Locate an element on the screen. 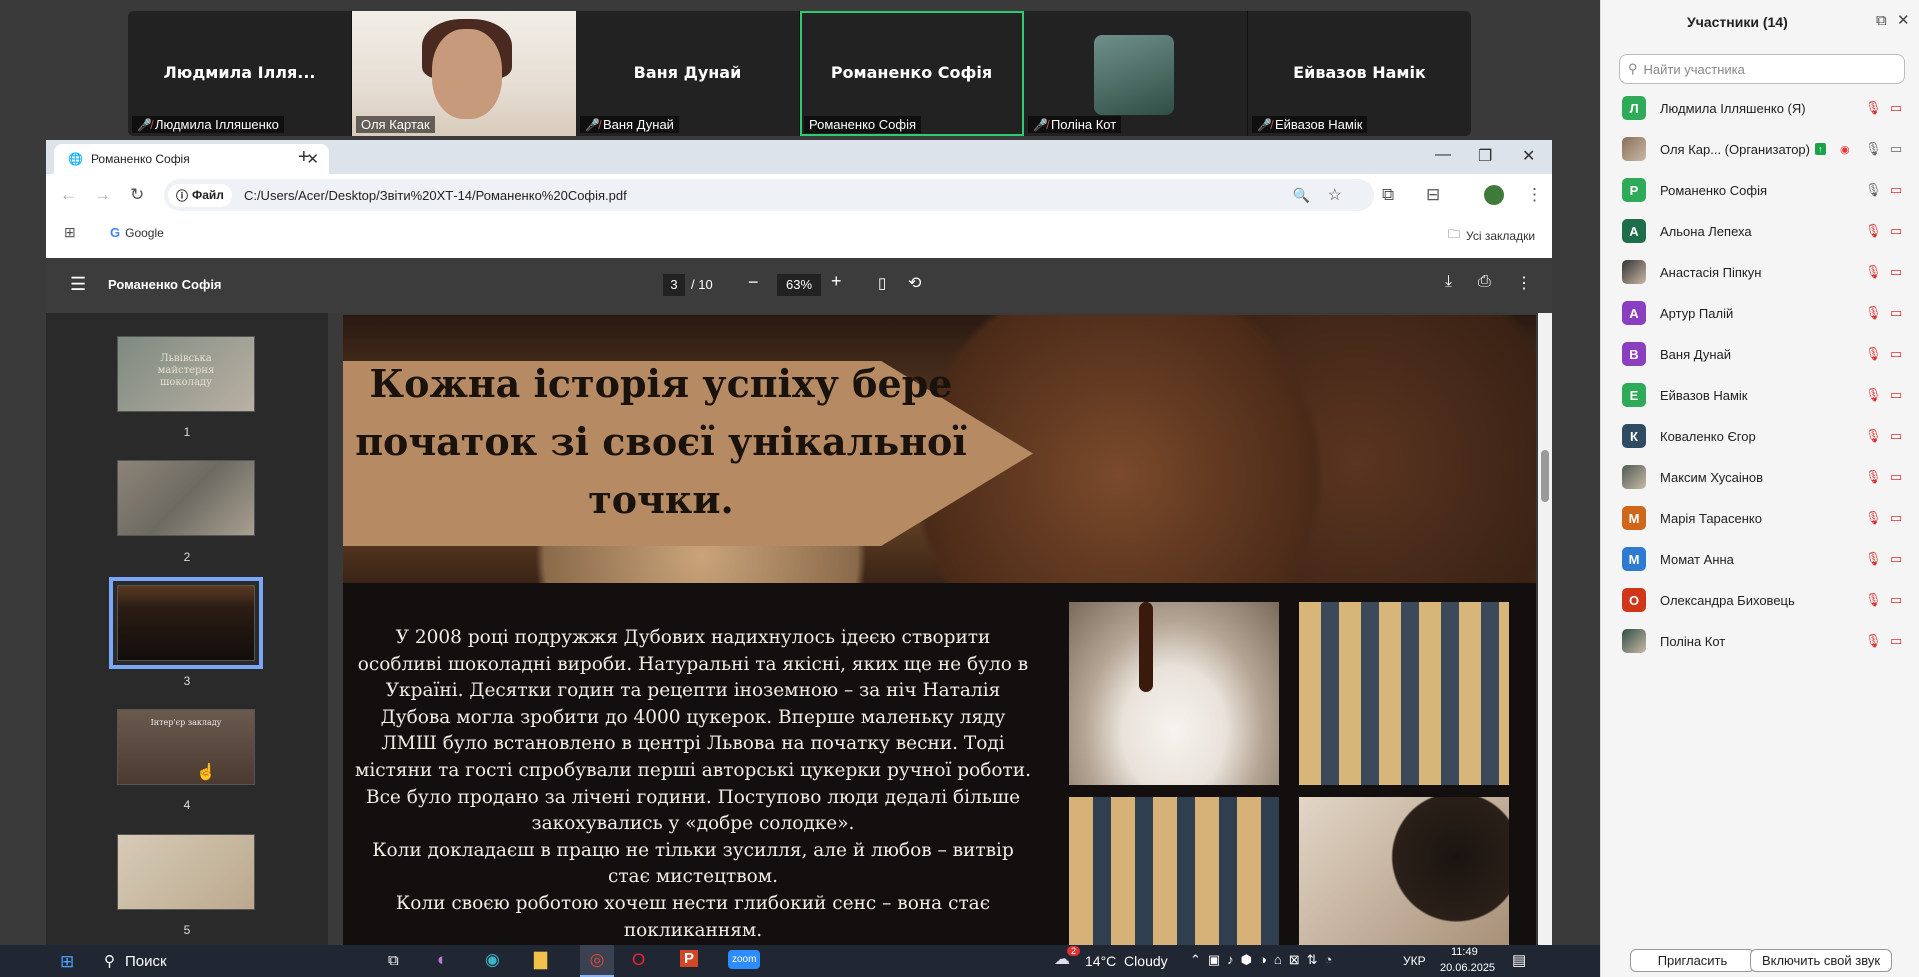 The image size is (1919, 977). windows-start-icon: ⊞ is located at coordinates (67, 962).